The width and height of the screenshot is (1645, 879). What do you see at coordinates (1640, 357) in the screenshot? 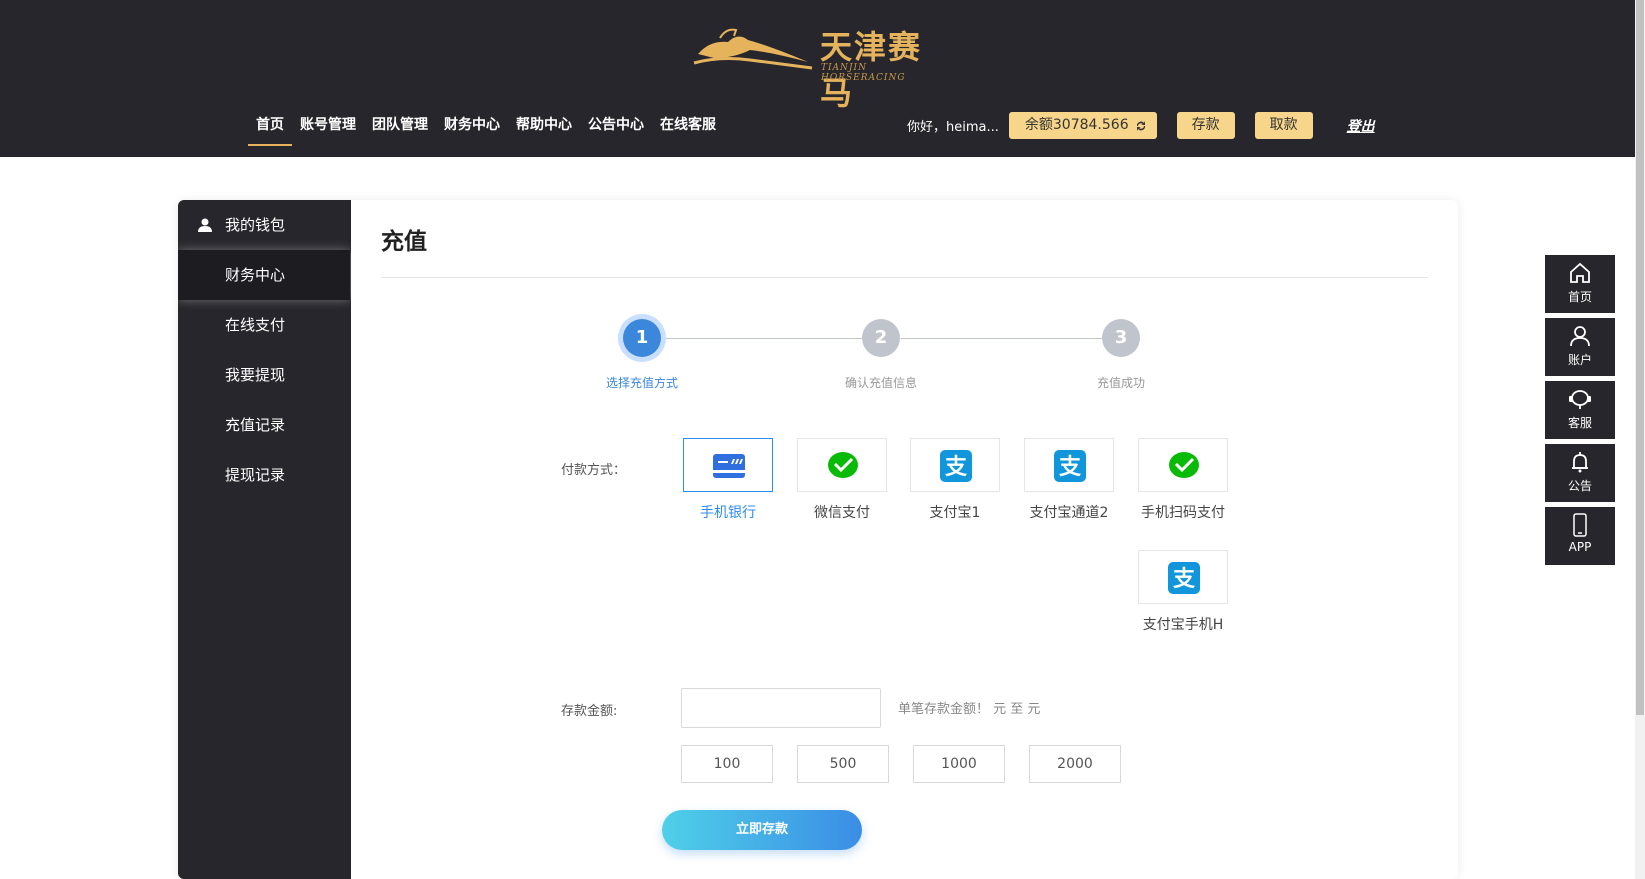
I see `scrollbar-thumb` at bounding box center [1640, 357].